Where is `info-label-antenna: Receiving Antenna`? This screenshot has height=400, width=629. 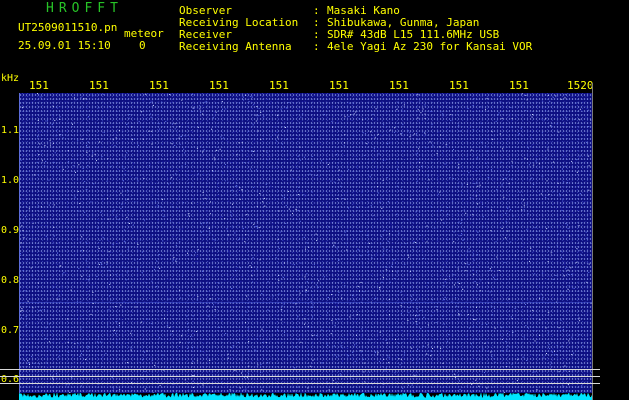 info-label-antenna: Receiving Antenna is located at coordinates (235, 46).